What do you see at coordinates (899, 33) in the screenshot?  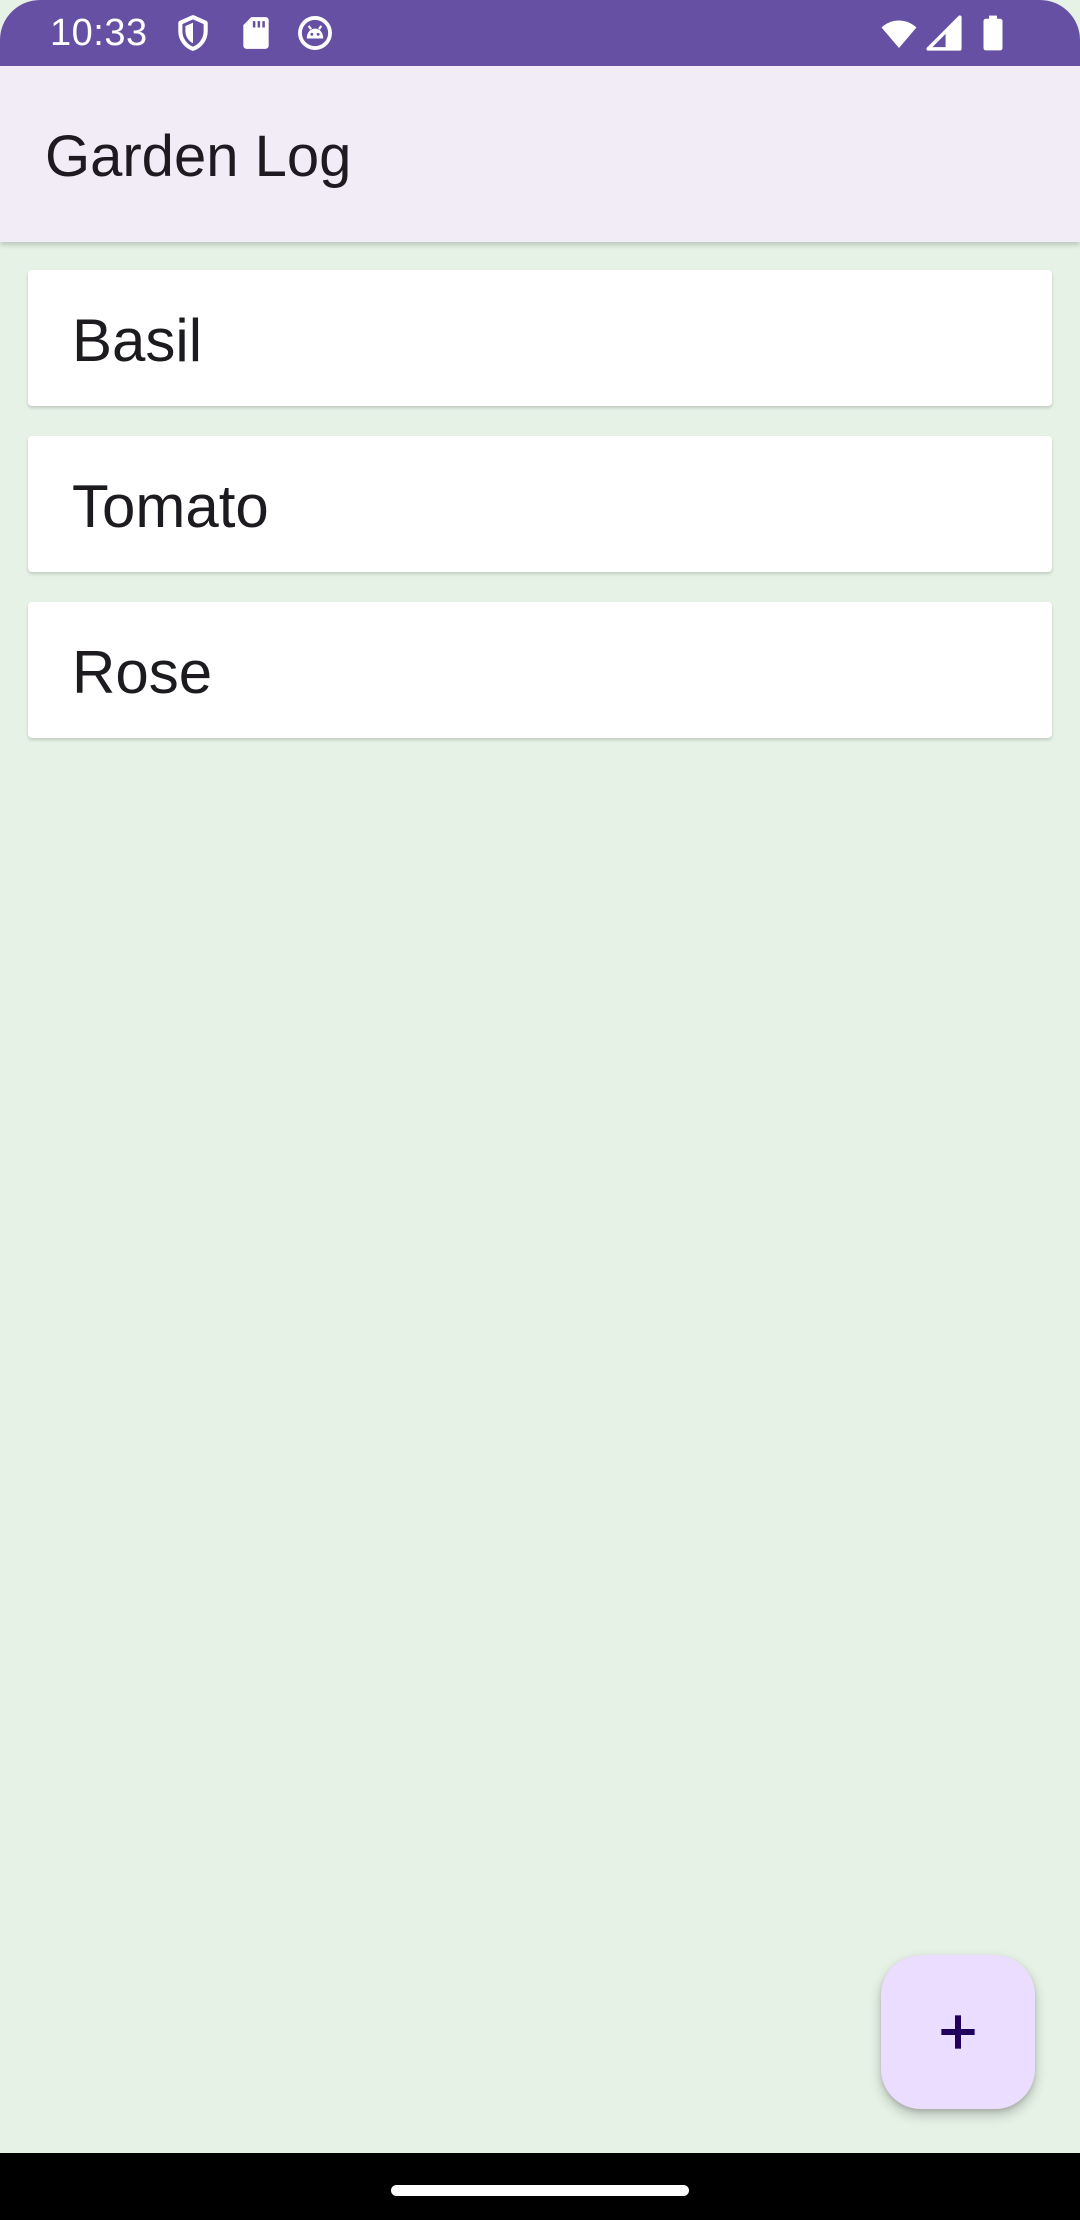 I see `wifi-icon` at bounding box center [899, 33].